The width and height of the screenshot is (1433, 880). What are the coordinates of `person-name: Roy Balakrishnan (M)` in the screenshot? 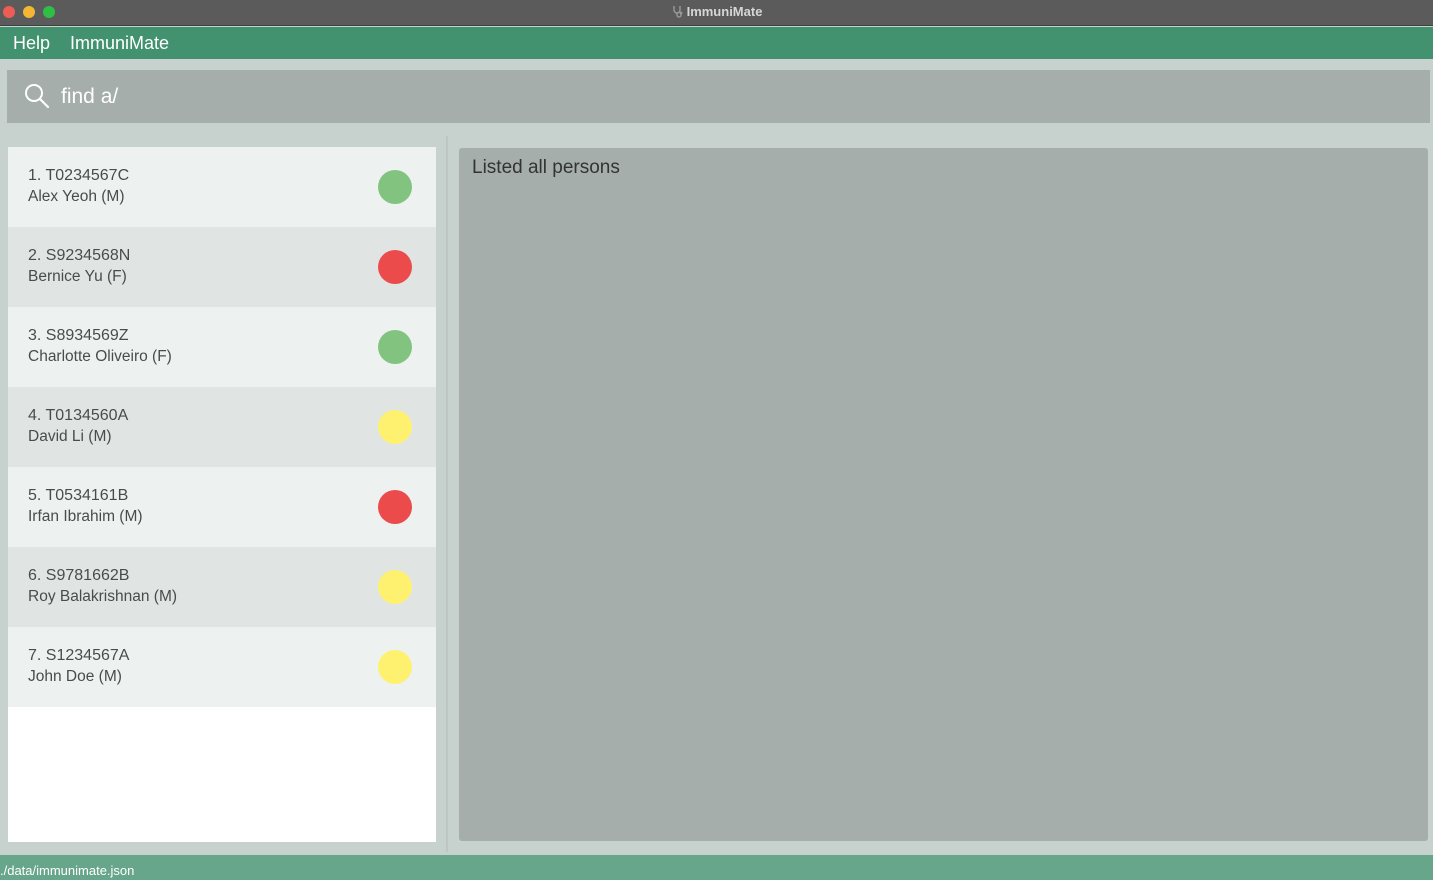 It's located at (103, 596).